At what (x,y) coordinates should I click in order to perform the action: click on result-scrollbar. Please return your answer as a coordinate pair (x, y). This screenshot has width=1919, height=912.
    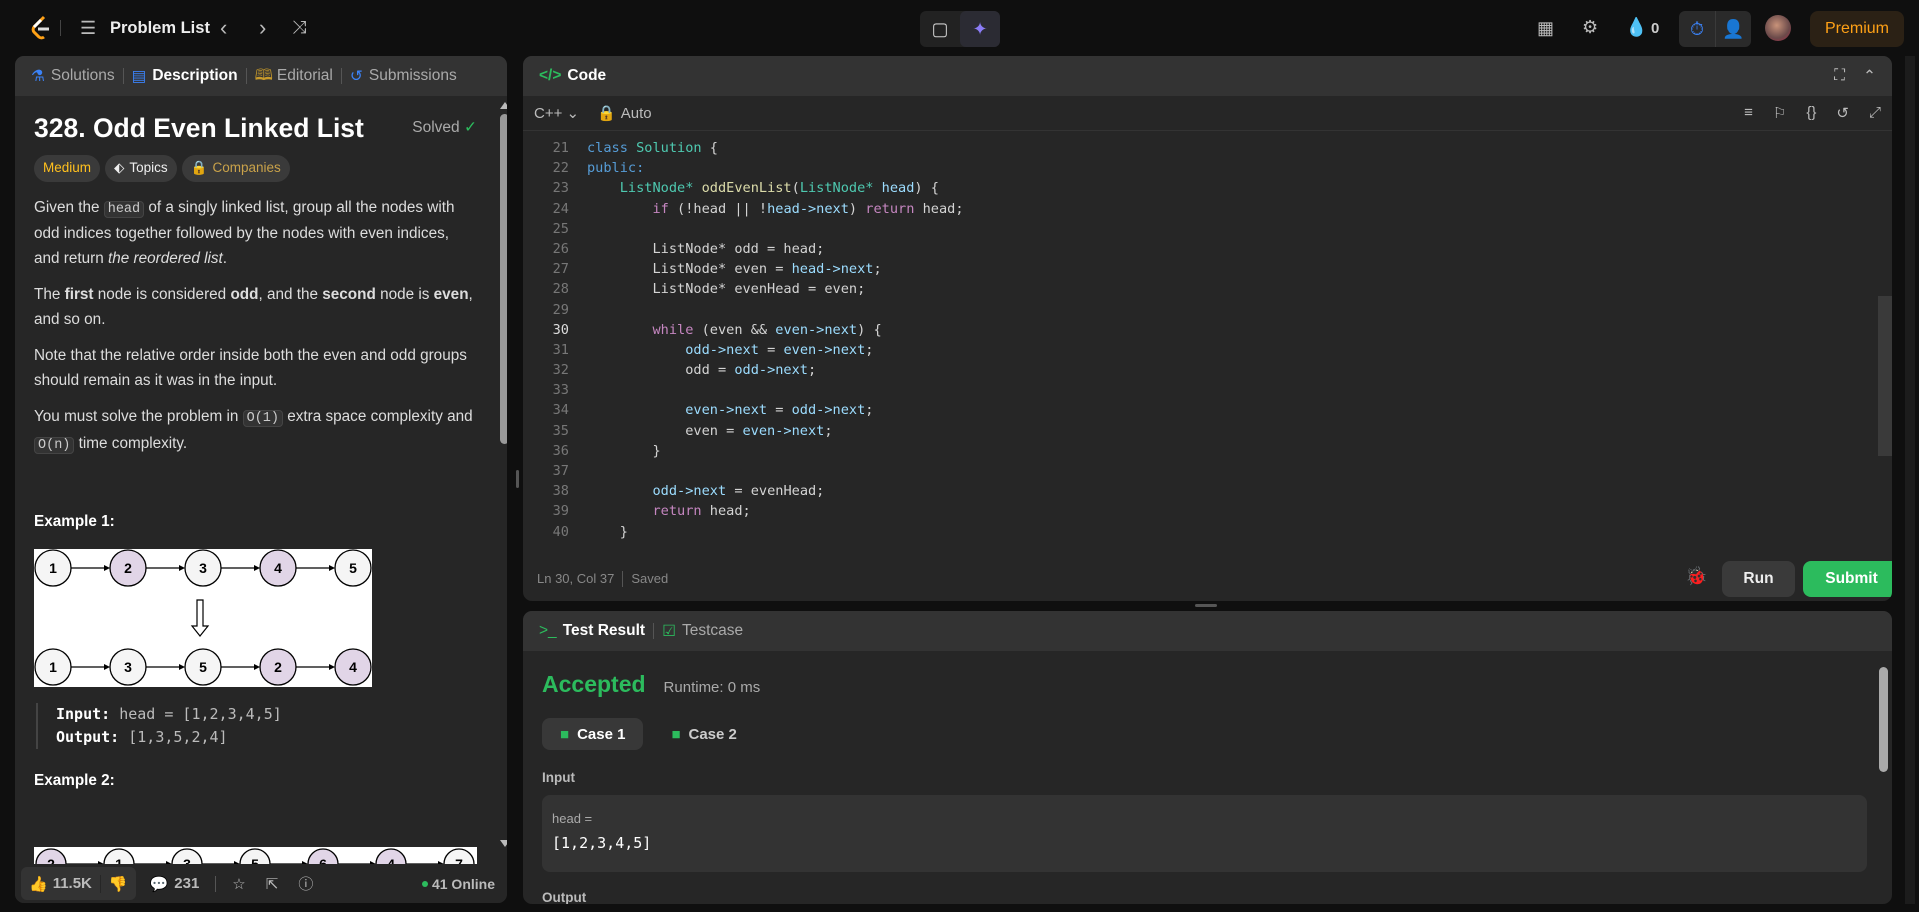
    Looking at the image, I should click on (1883, 777).